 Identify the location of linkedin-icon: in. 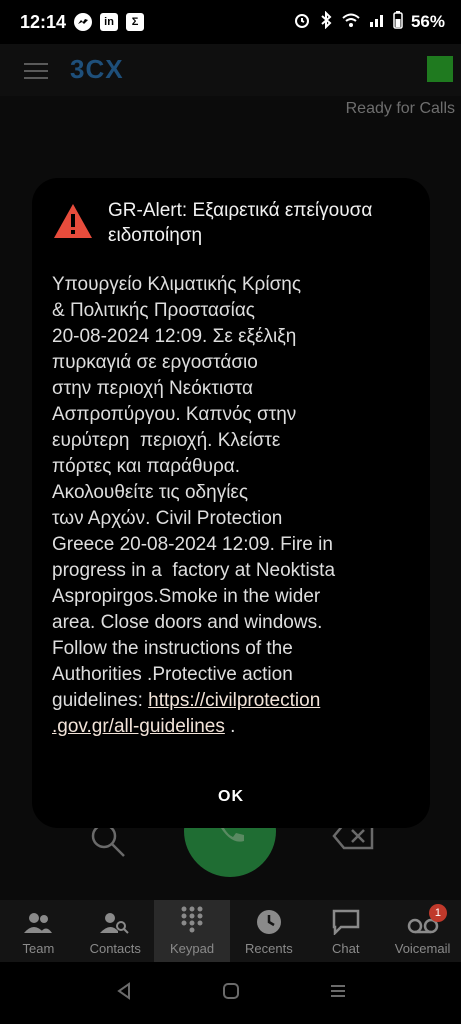
(109, 22).